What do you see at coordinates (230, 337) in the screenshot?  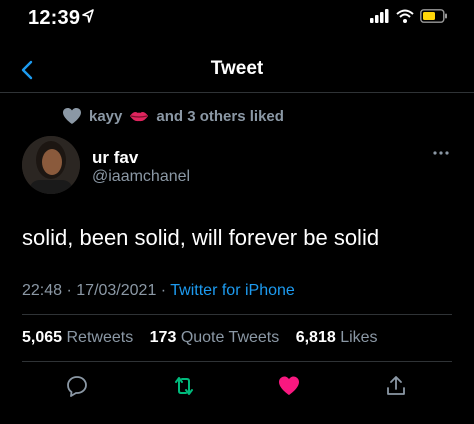 I see `quotes-label: Quote Tweets` at bounding box center [230, 337].